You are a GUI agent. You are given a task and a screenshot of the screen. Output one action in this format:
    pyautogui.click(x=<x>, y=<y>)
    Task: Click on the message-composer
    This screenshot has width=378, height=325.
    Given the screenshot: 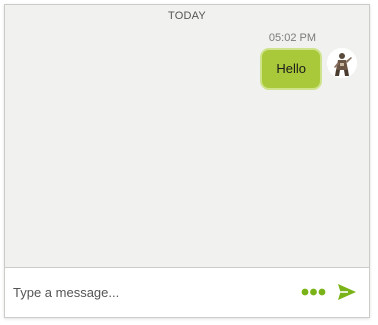 What is the action you would take?
    pyautogui.click(x=187, y=292)
    